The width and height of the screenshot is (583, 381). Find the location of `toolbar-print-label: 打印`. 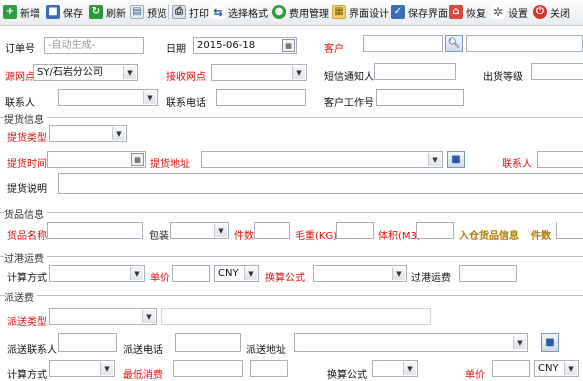

toolbar-print-label: 打印 is located at coordinates (199, 14).